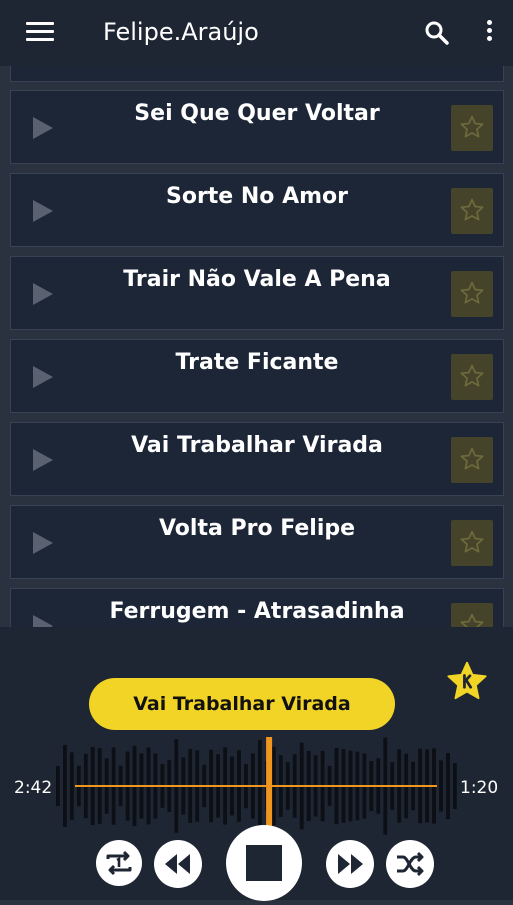  Describe the element at coordinates (33, 788) in the screenshot. I see `elapsed-time: 2:42` at that location.